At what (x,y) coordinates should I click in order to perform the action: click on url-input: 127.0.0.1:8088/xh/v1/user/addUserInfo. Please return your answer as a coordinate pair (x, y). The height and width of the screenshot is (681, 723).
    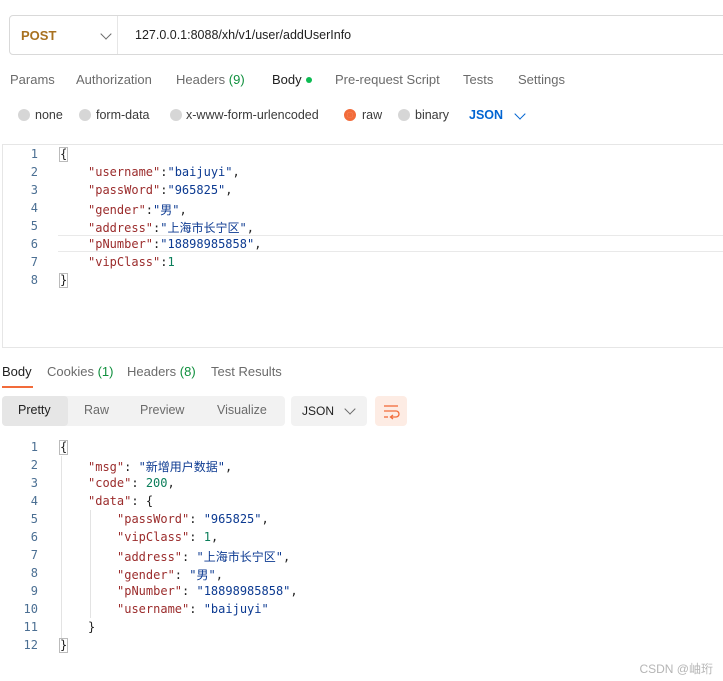
    Looking at the image, I should click on (243, 35).